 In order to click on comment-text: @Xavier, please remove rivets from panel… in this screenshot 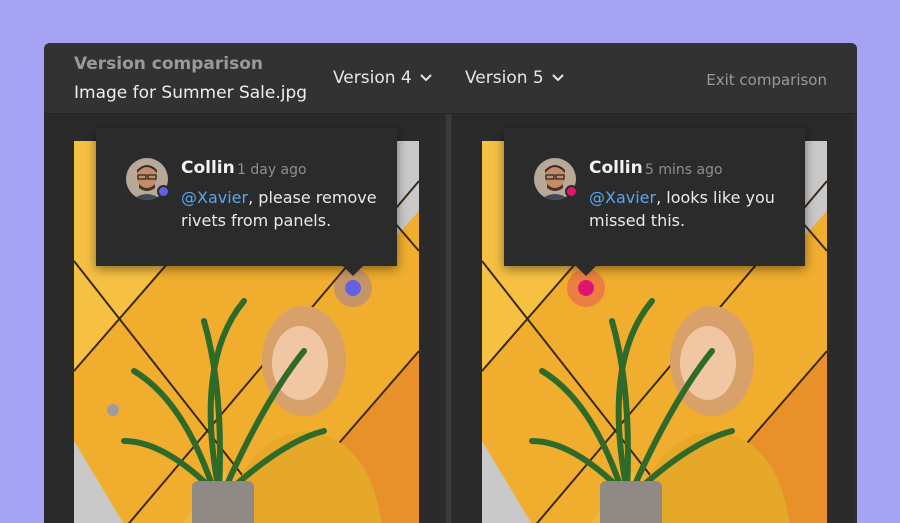, I will do `click(281, 209)`.